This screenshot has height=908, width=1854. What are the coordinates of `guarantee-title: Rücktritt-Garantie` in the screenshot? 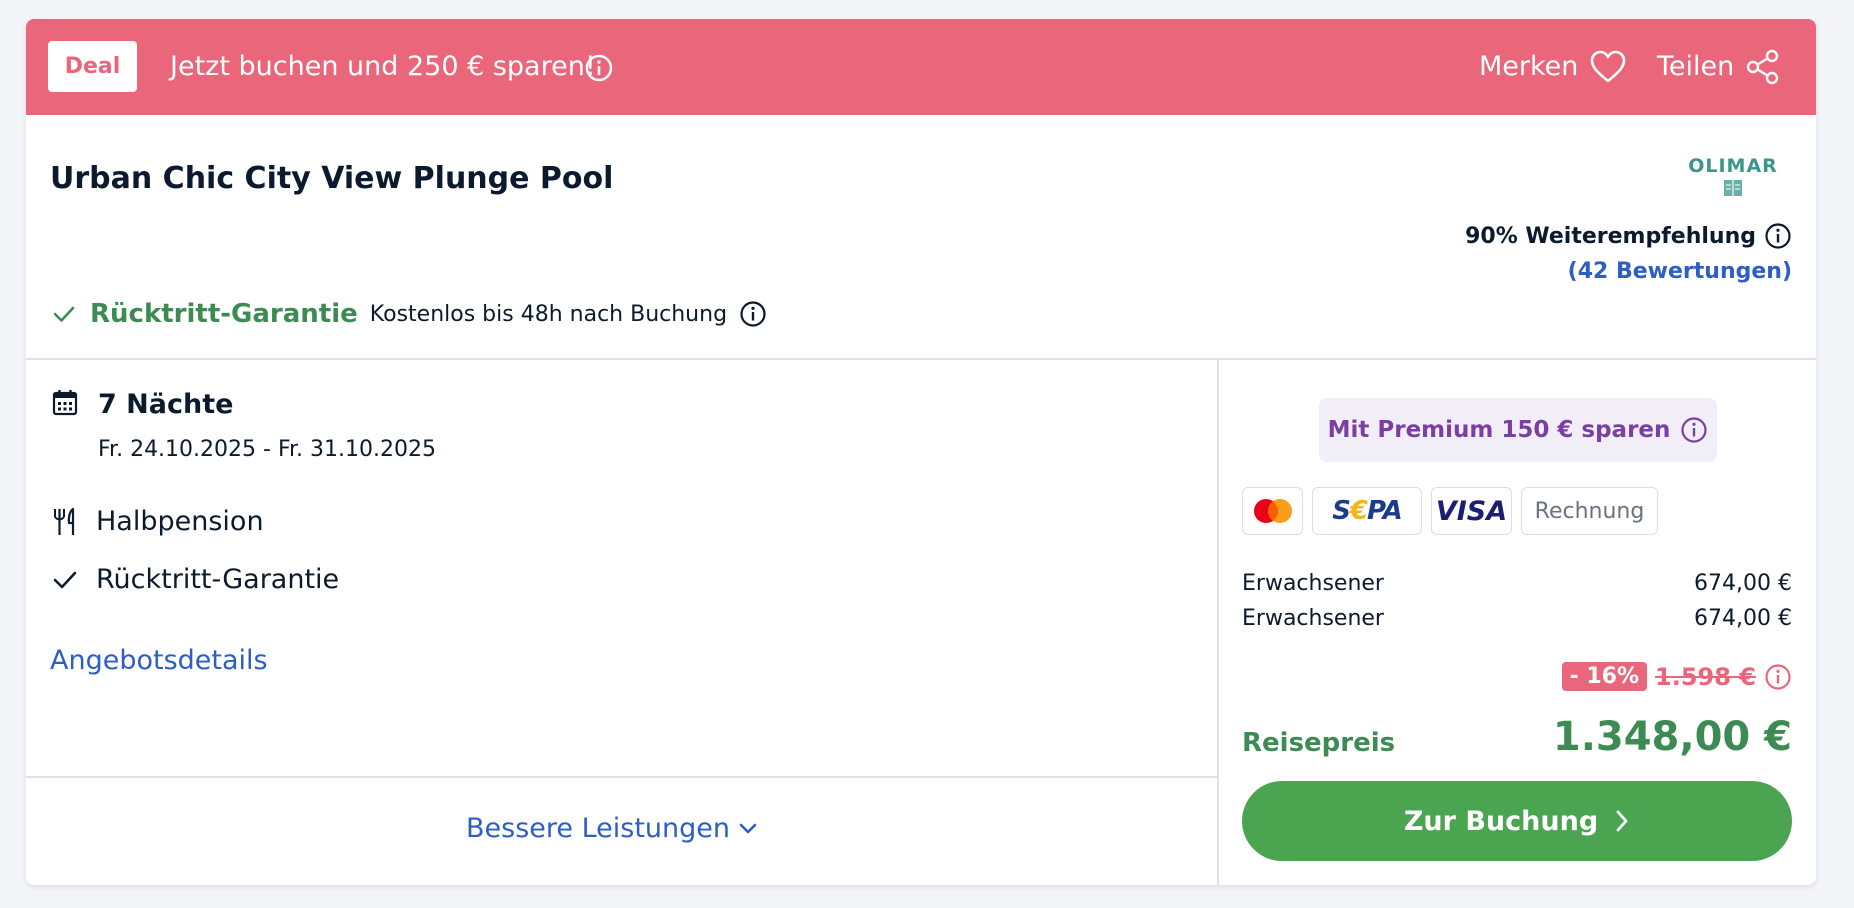 It's located at (224, 314).